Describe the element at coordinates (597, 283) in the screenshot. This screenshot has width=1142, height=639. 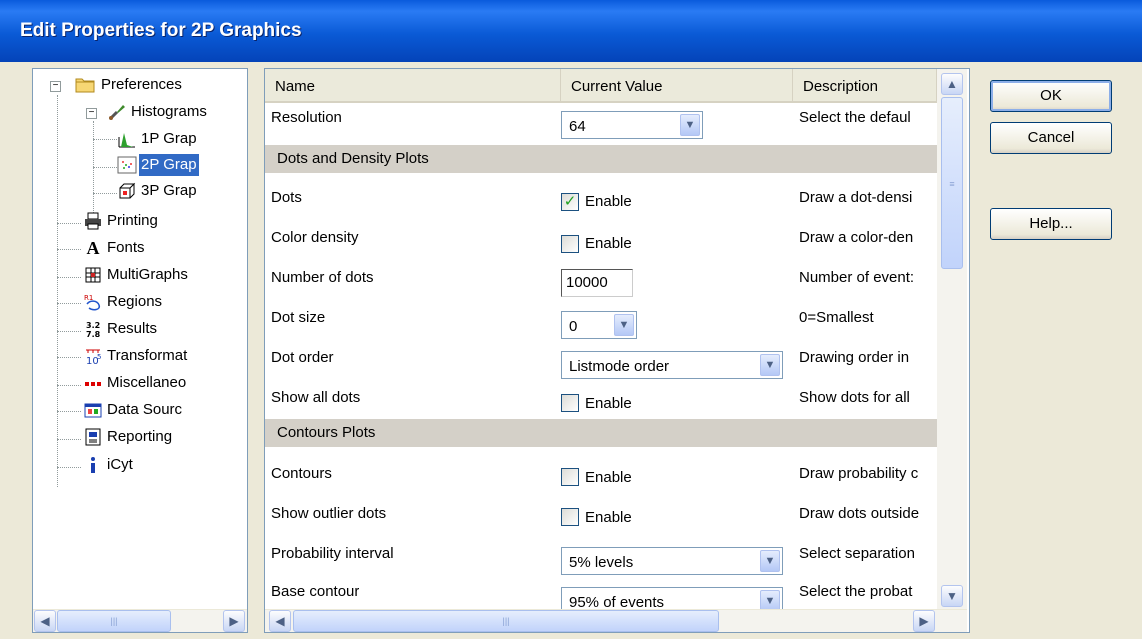
I see `number-of-dots-input: 10000` at that location.